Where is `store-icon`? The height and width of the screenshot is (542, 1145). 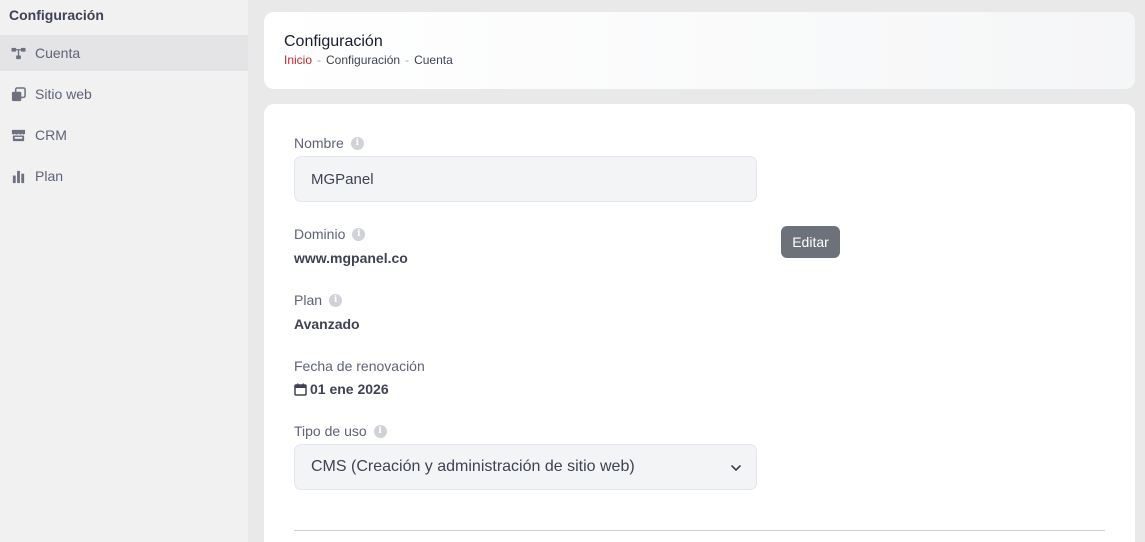
store-icon is located at coordinates (18, 135).